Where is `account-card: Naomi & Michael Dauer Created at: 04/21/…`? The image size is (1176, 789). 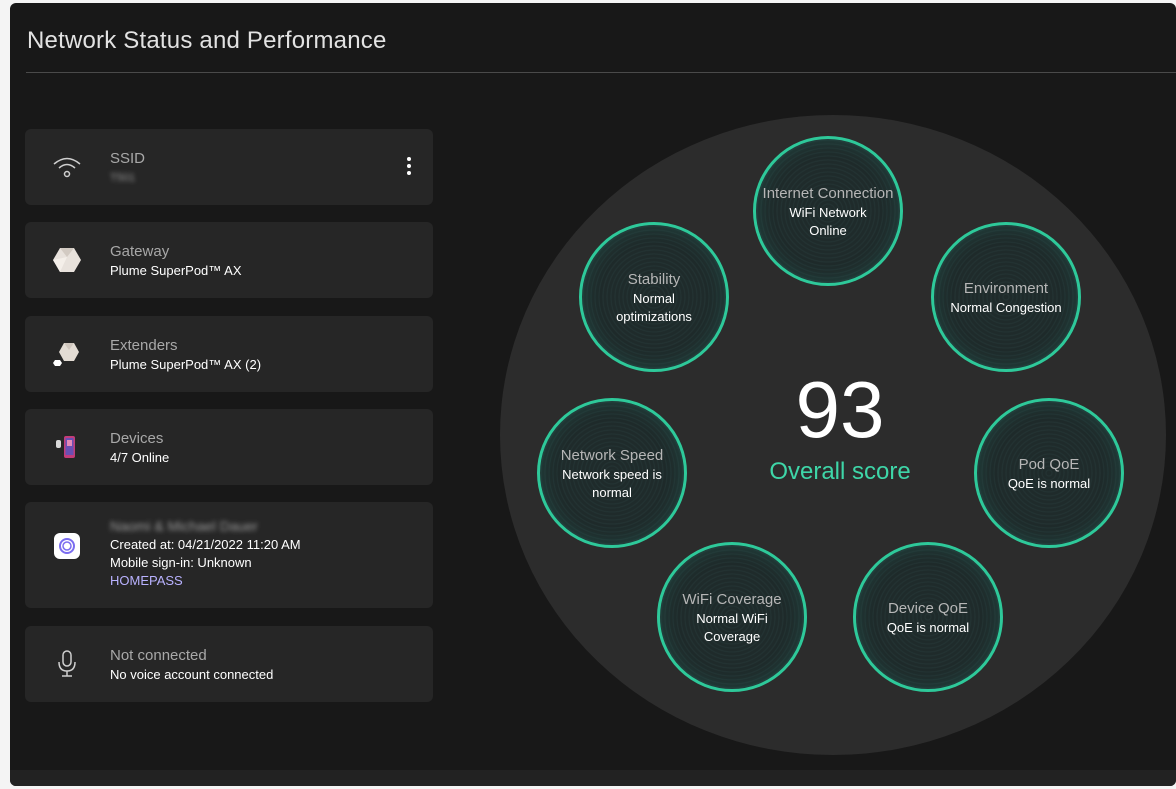
account-card: Naomi & Michael Dauer Created at: 04/21/… is located at coordinates (229, 555).